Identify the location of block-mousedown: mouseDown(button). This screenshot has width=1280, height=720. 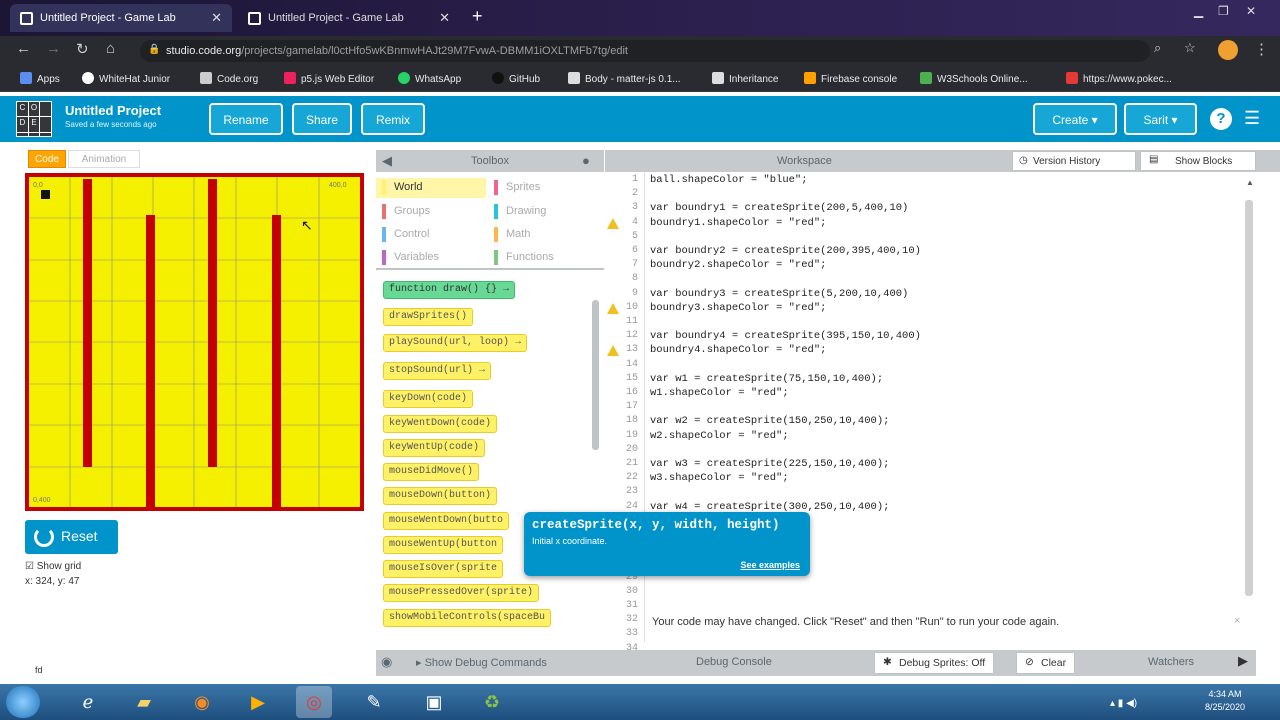
(440, 496).